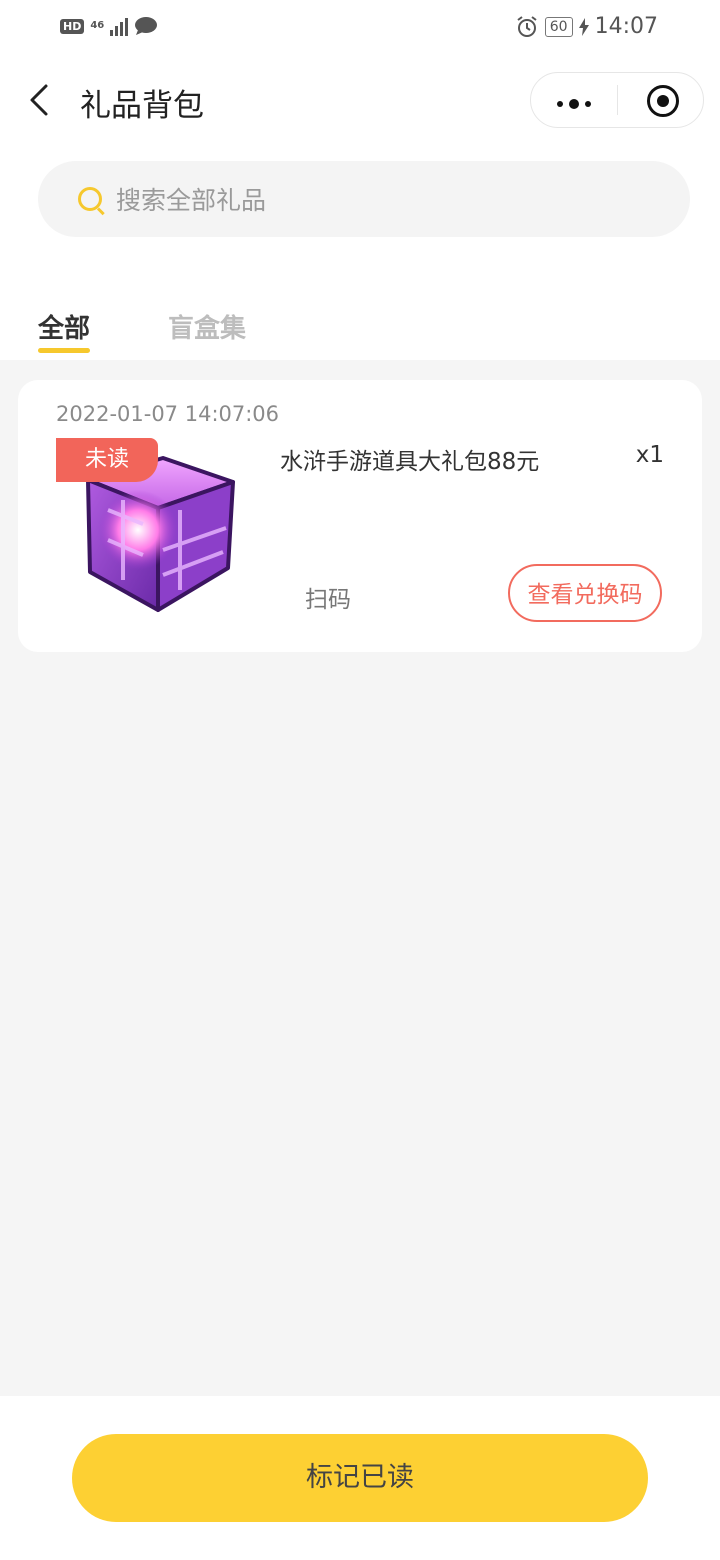  Describe the element at coordinates (207, 326) in the screenshot. I see `tab-blind-box: 盲盒集` at that location.